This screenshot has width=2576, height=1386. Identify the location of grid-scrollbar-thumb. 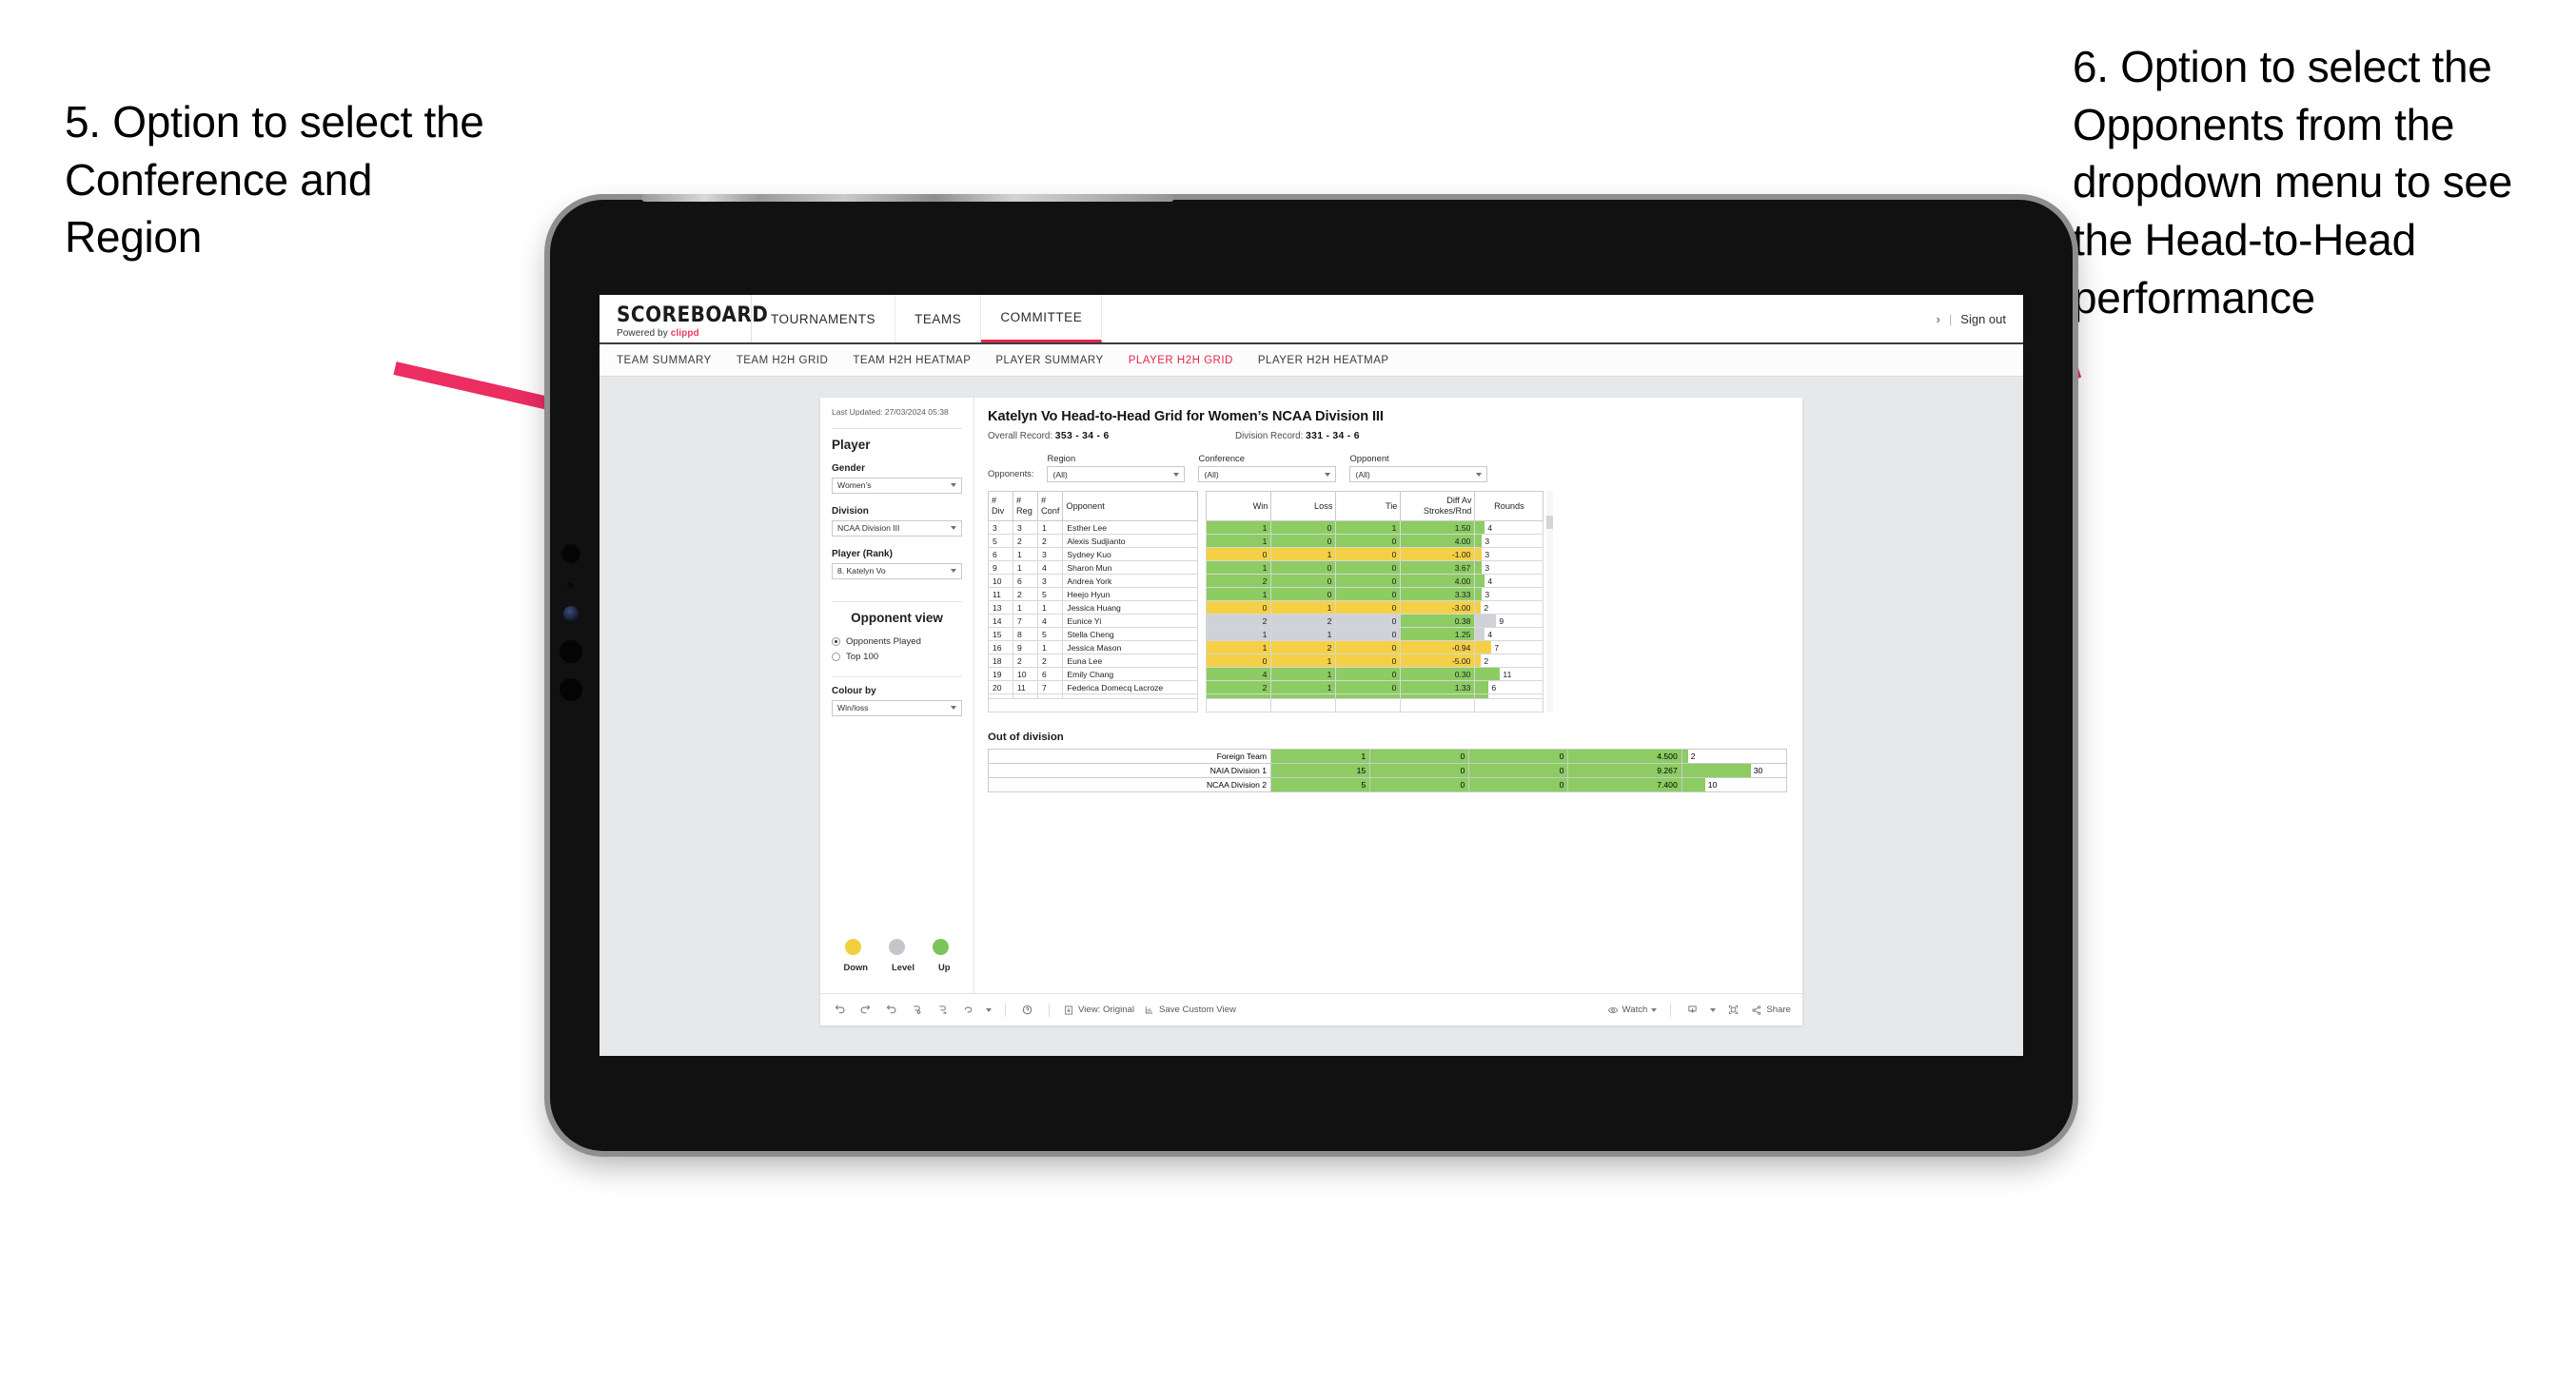
(1550, 522).